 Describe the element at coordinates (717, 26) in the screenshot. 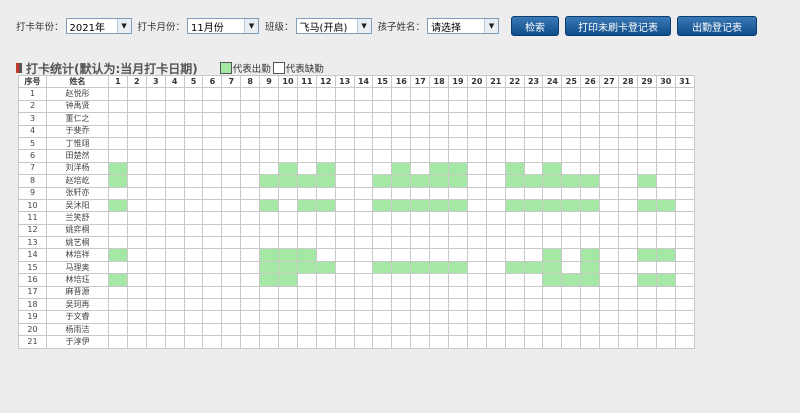

I see `attendance-register-button: 出勤登记表` at that location.